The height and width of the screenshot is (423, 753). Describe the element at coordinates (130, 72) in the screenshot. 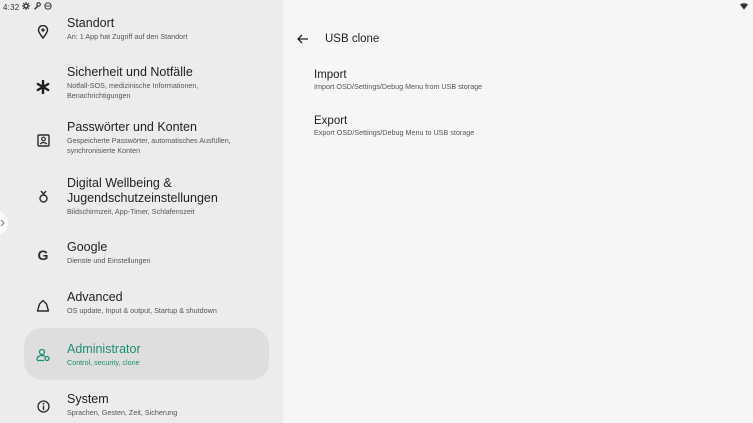

I see `sidebar-item-title: Sicherheit und Notfälle` at that location.